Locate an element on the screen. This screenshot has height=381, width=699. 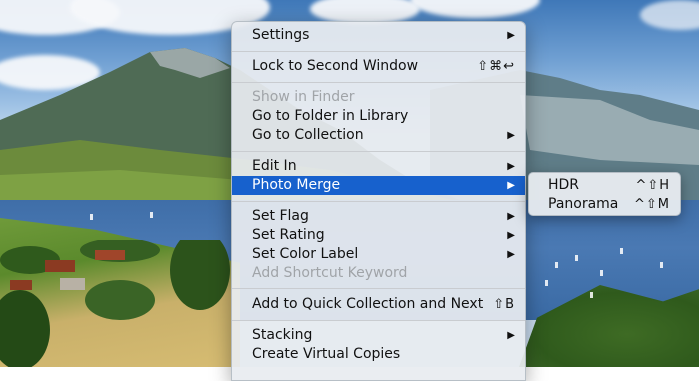
menu-item-shortcut: ⇧⌘↩ is located at coordinates (496, 66).